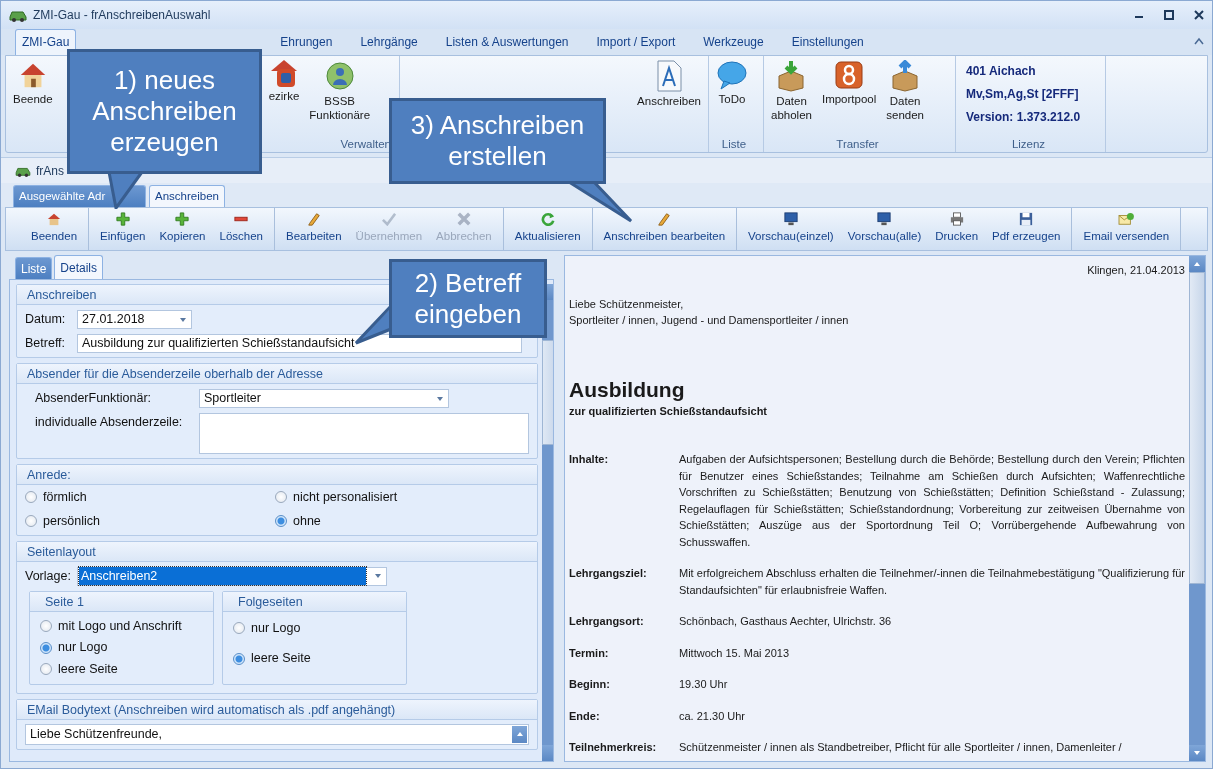 The height and width of the screenshot is (769, 1213). What do you see at coordinates (284, 73) in the screenshot?
I see `badge-icon` at bounding box center [284, 73].